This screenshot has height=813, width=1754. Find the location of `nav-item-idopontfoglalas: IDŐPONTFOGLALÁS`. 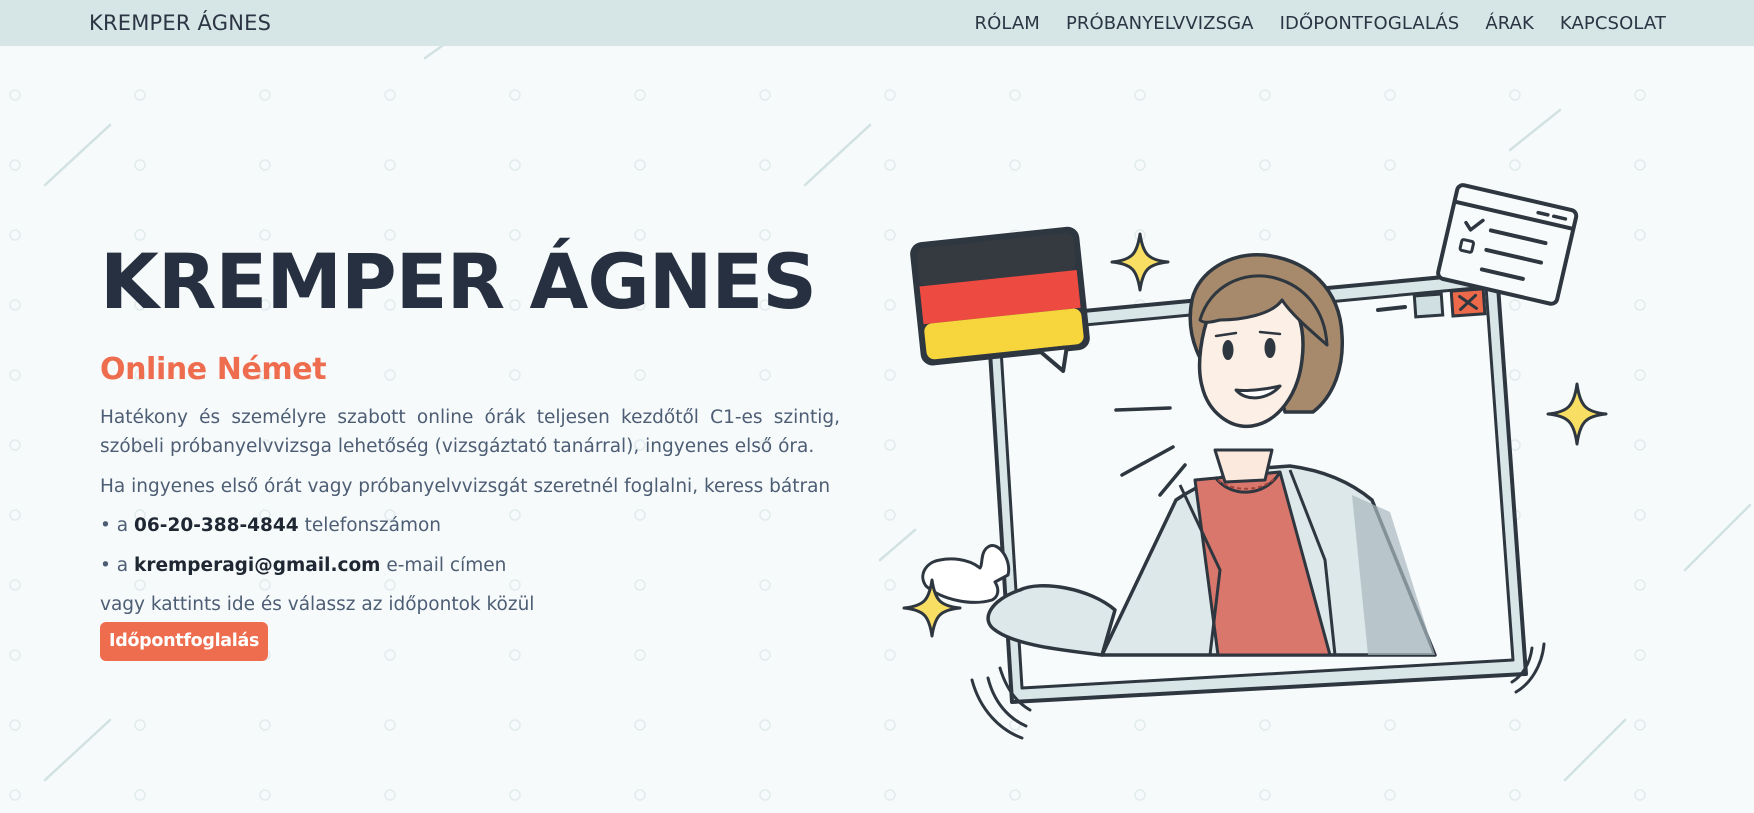

nav-item-idopontfoglalas: IDŐPONTFOGLALÁS is located at coordinates (1370, 23).